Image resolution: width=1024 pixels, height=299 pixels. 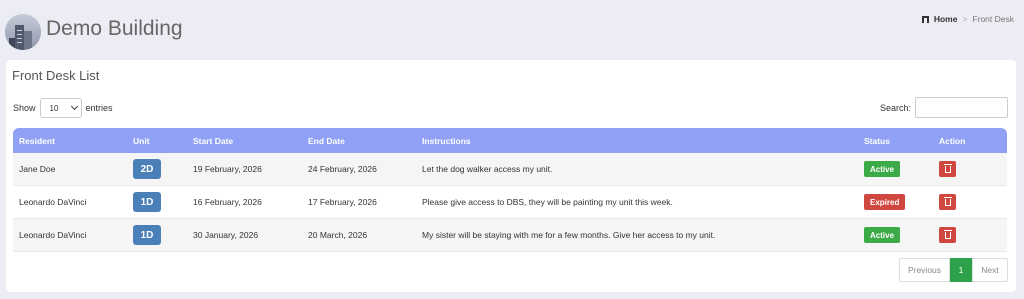 What do you see at coordinates (156, 141) in the screenshot?
I see `header-unit: Unit` at bounding box center [156, 141].